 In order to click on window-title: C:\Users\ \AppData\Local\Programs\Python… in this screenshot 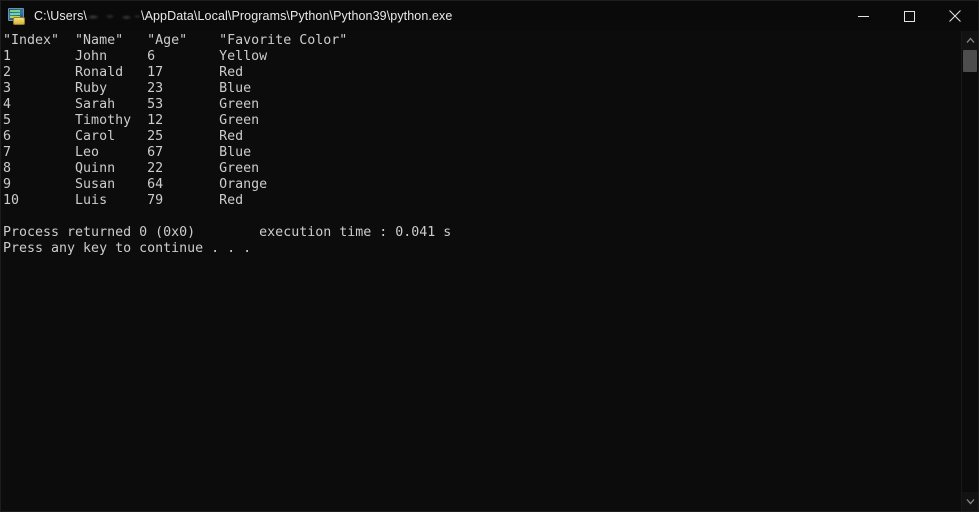, I will do `click(437, 16)`.